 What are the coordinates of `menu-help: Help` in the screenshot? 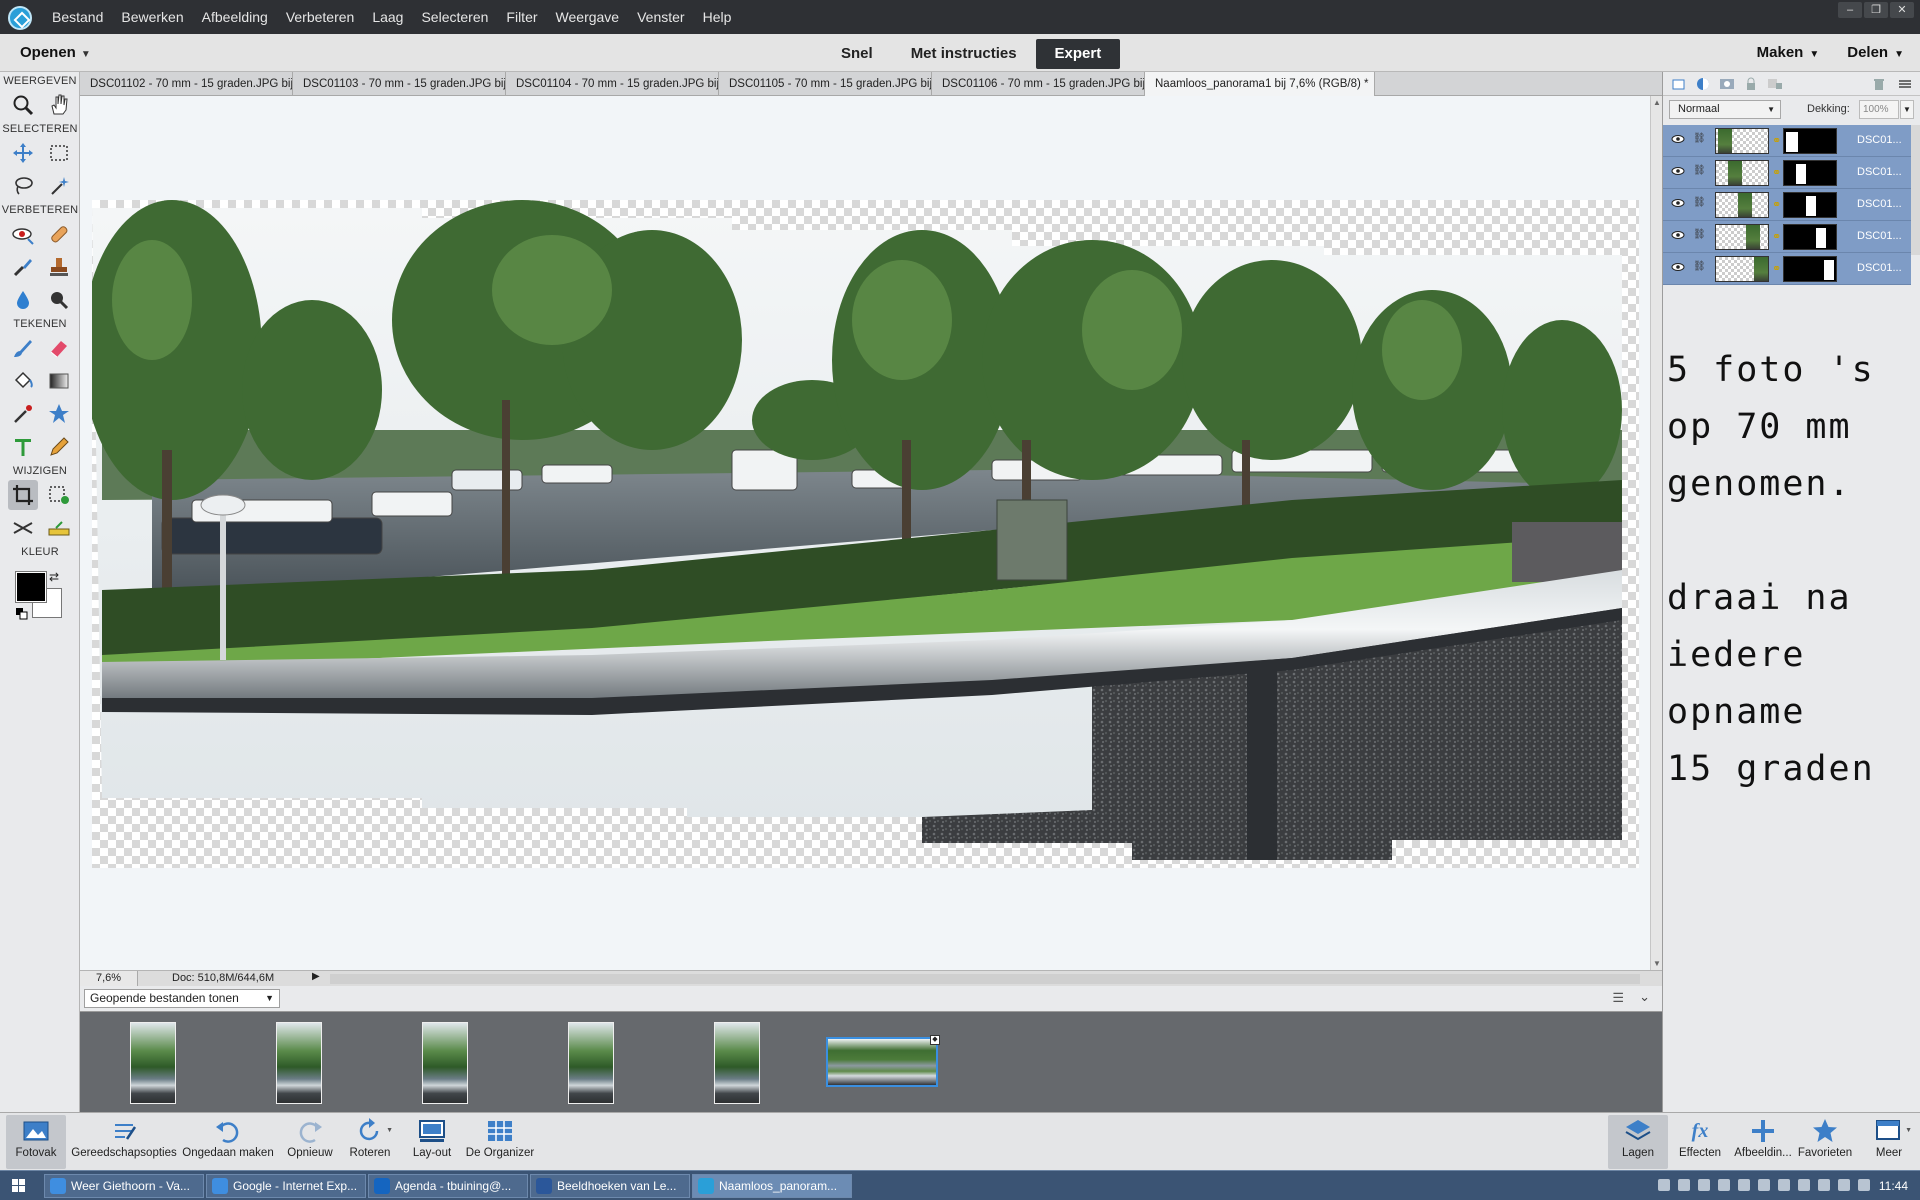 It's located at (717, 17).